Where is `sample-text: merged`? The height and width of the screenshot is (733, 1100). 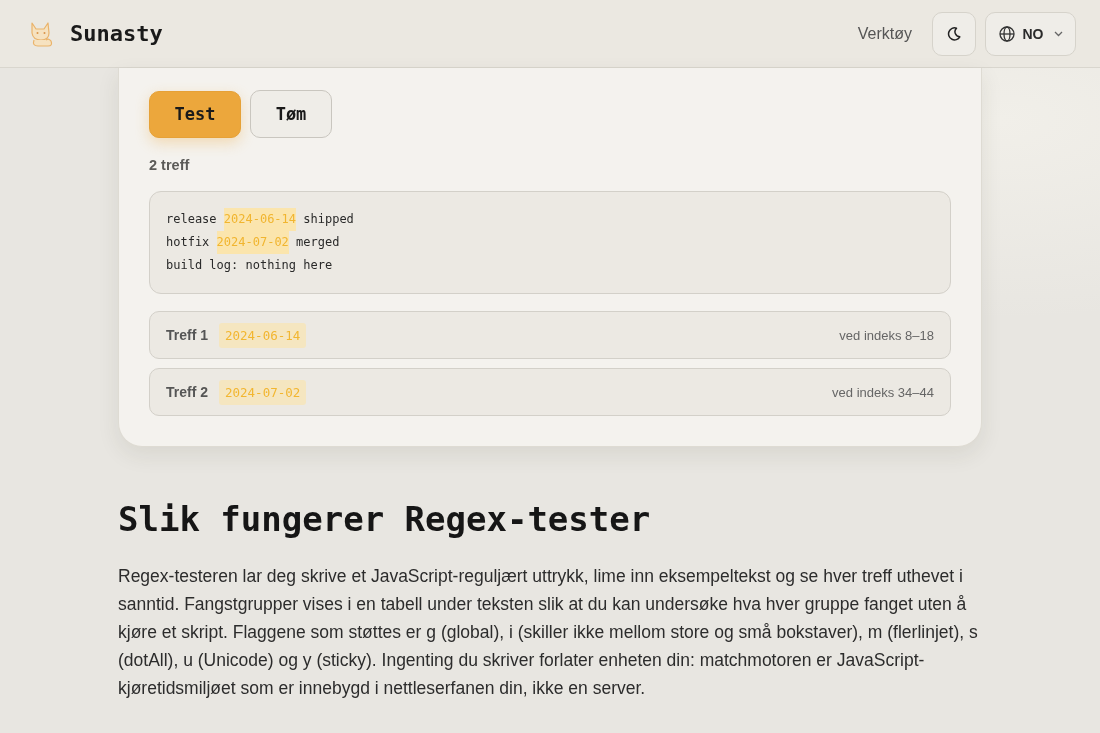
sample-text: merged is located at coordinates (317, 242).